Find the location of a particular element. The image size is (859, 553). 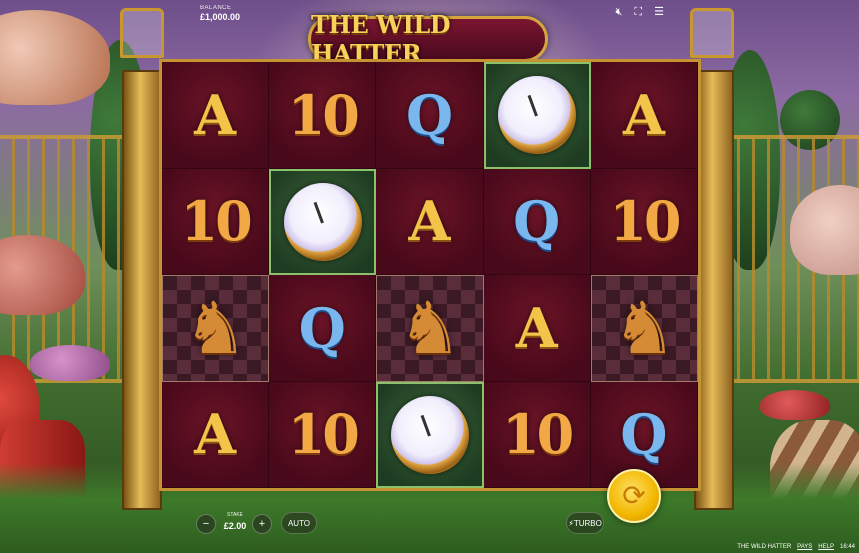

stake-decrease-button: − is located at coordinates (206, 524).